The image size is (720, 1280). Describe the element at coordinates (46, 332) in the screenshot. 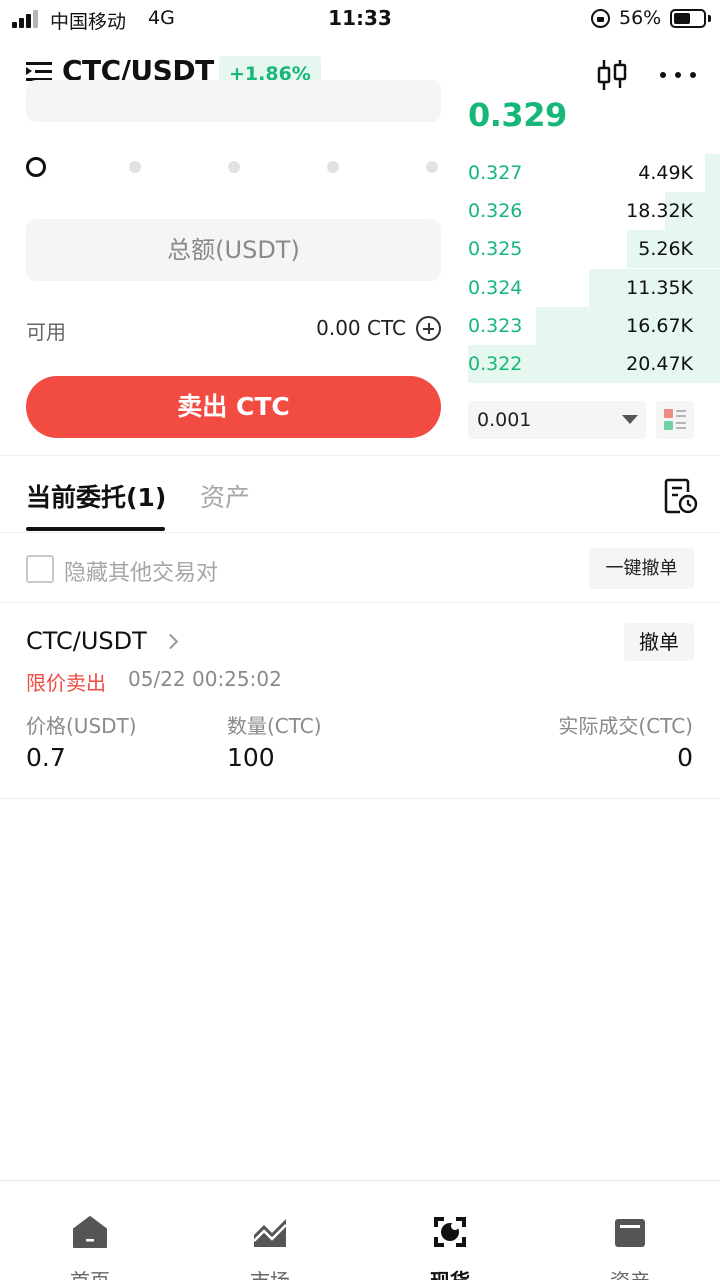

I see `available-label: 可用` at that location.